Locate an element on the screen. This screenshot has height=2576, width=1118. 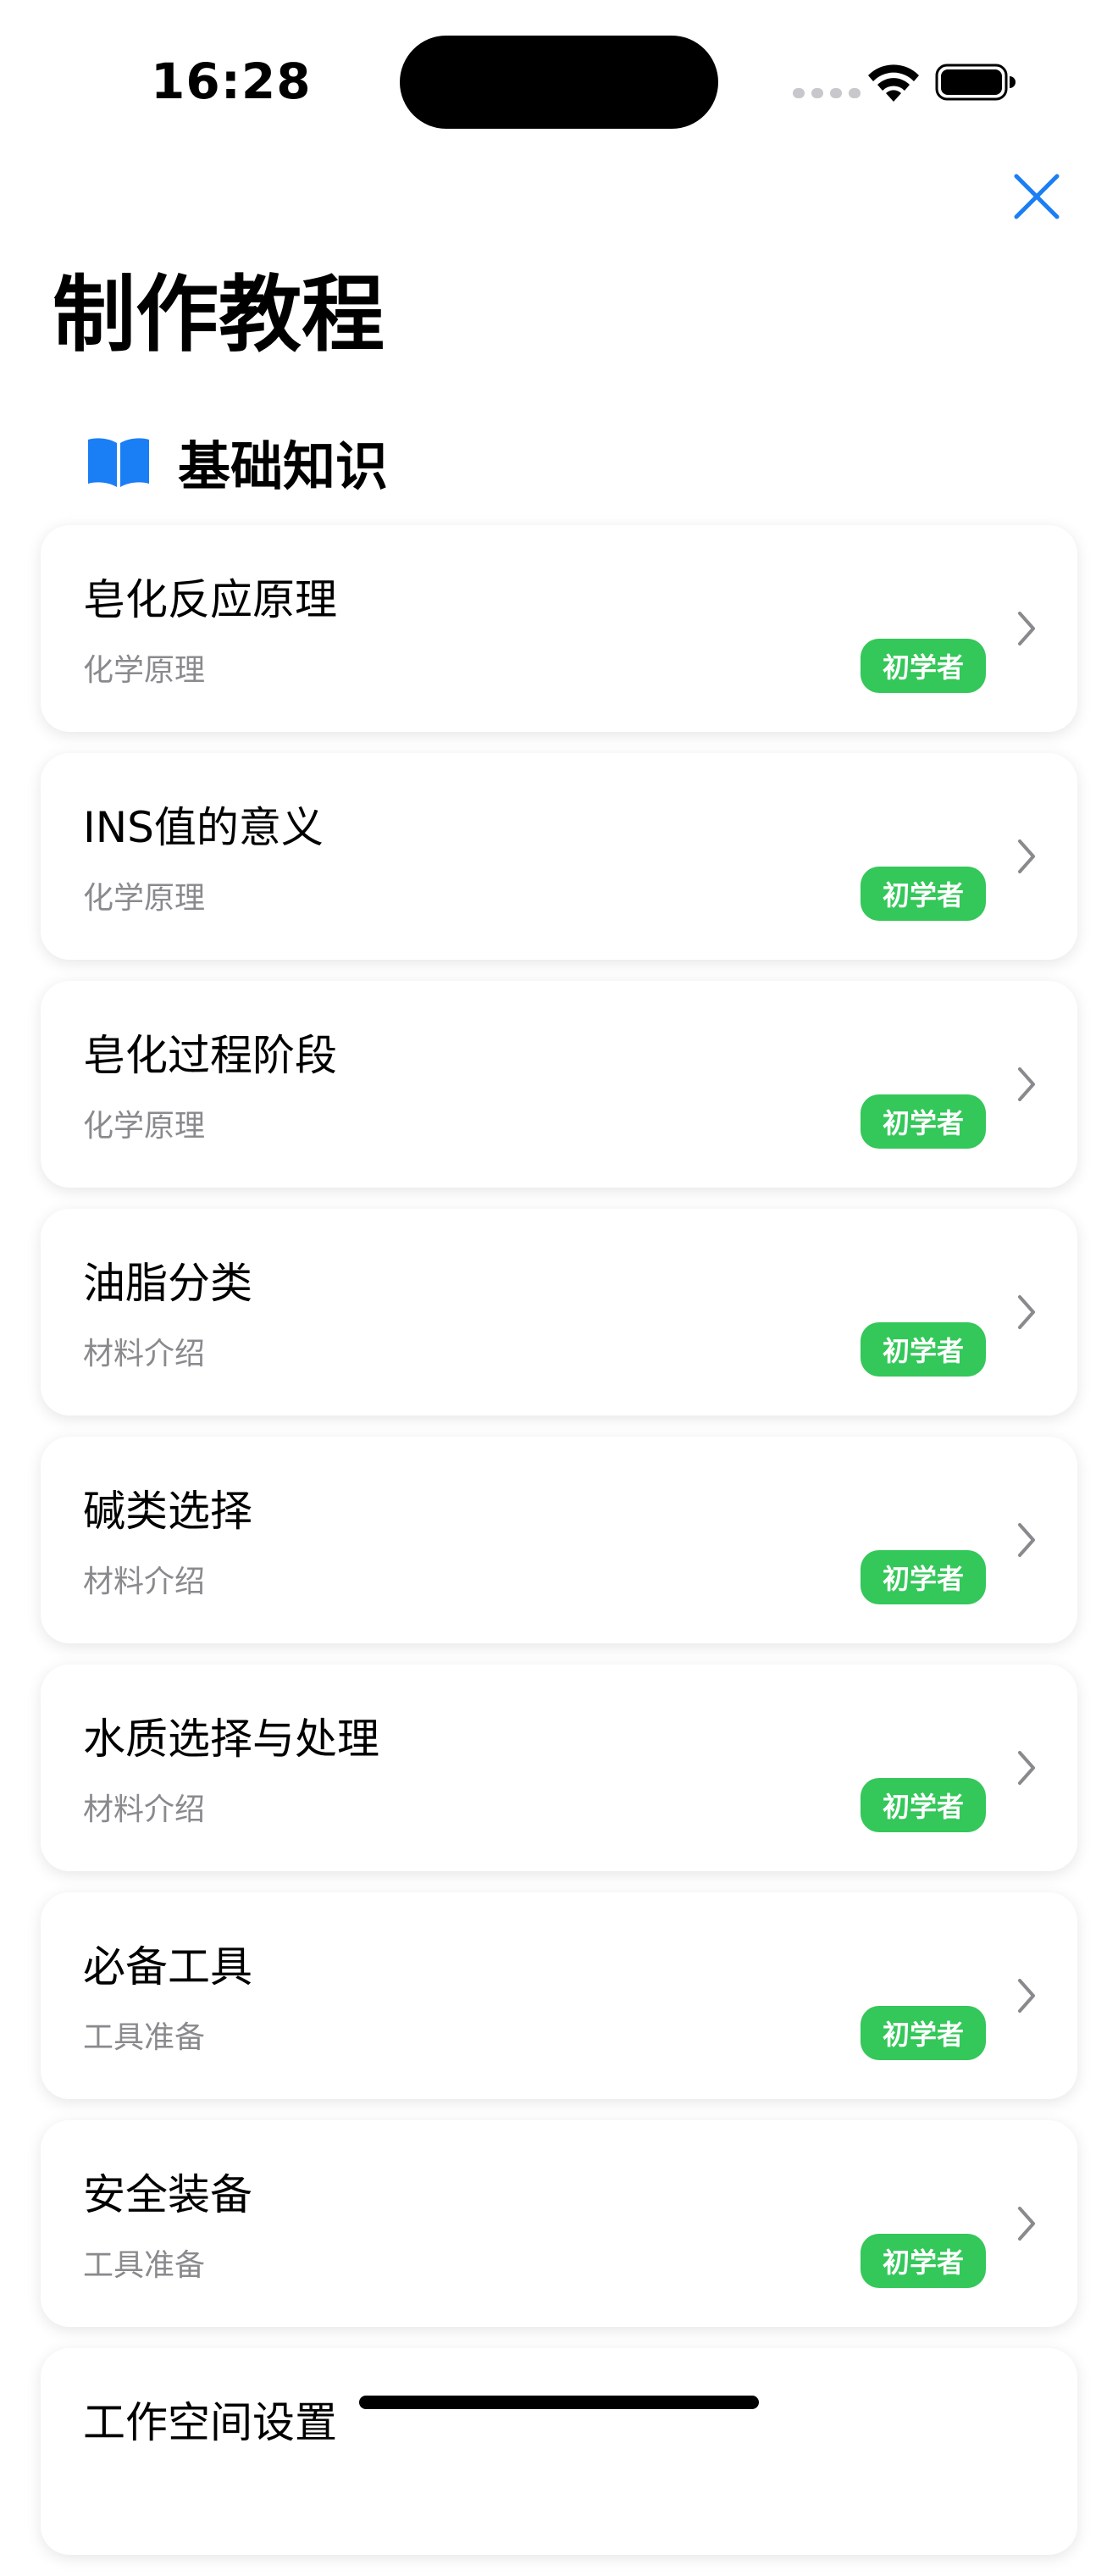
tutorial-title: 皂化反应原理 is located at coordinates (210, 599).